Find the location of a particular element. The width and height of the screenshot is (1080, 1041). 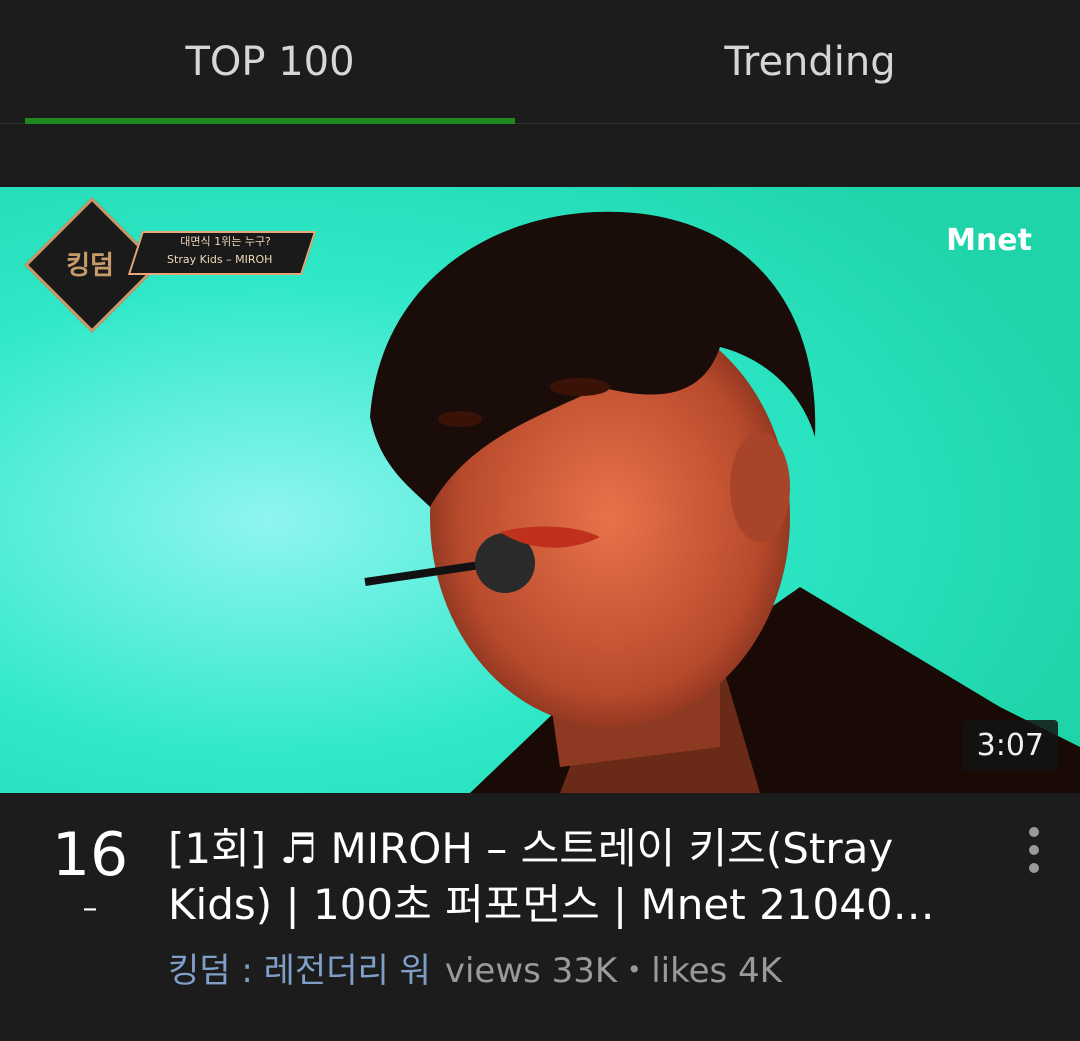

rank-change-indicator: – is located at coordinates (90, 908).